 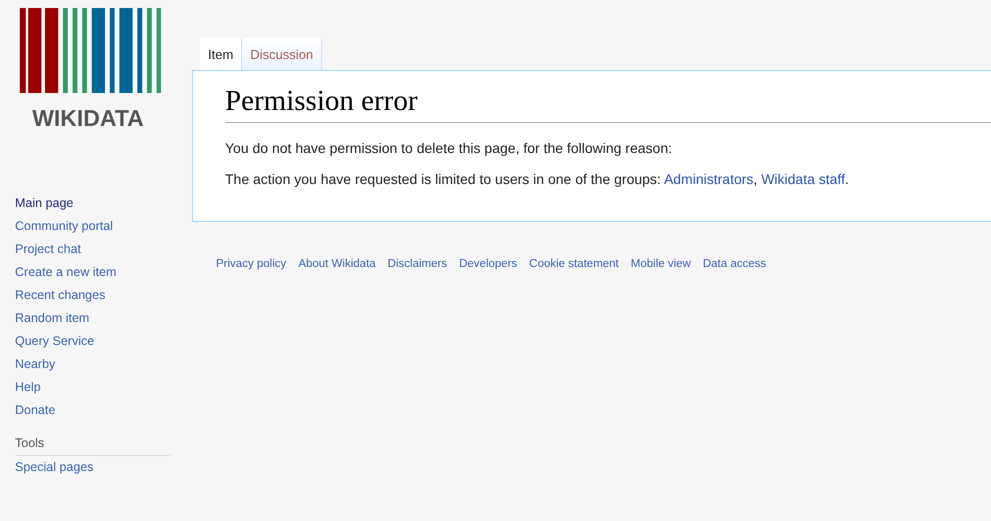 What do you see at coordinates (103, 295) in the screenshot?
I see `sidebar-link: Recent changes` at bounding box center [103, 295].